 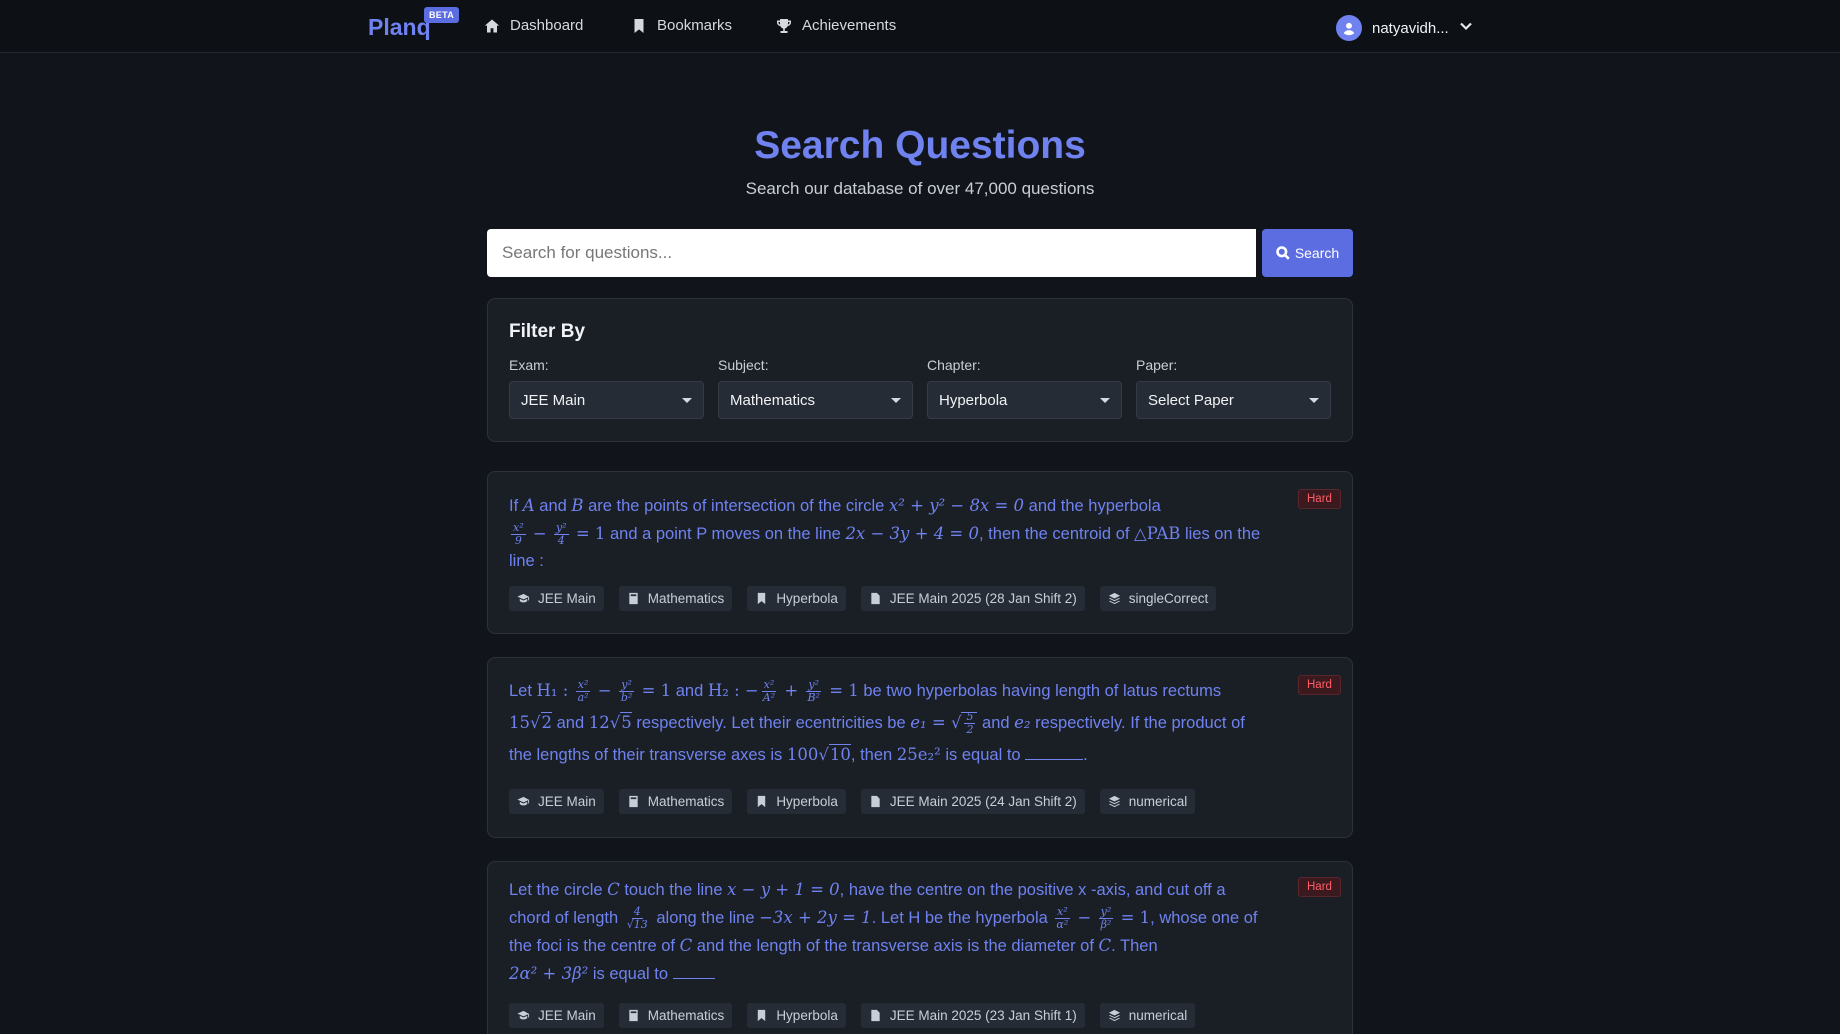 I want to click on subject-select-value: Mathematics, so click(x=773, y=400).